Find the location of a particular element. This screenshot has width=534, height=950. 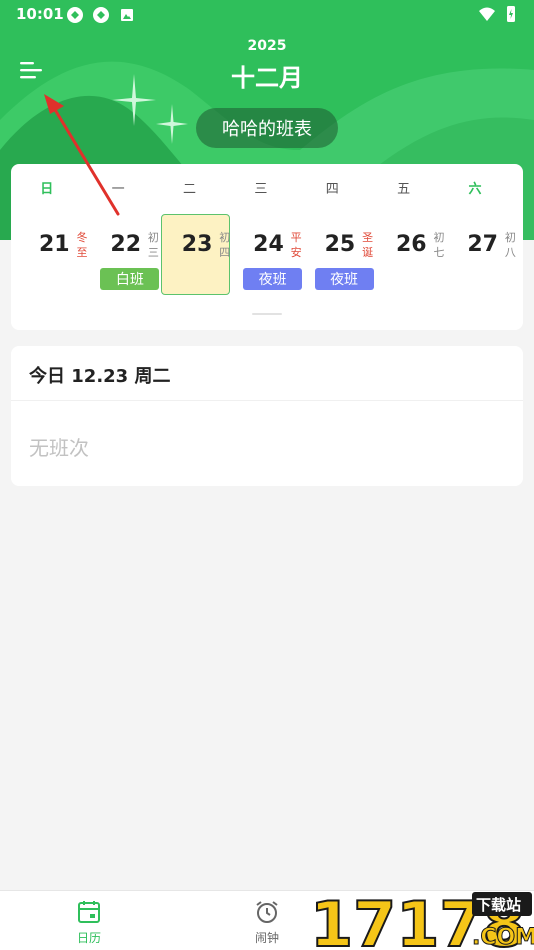

no-shift-text: 无班次 is located at coordinates (59, 448).